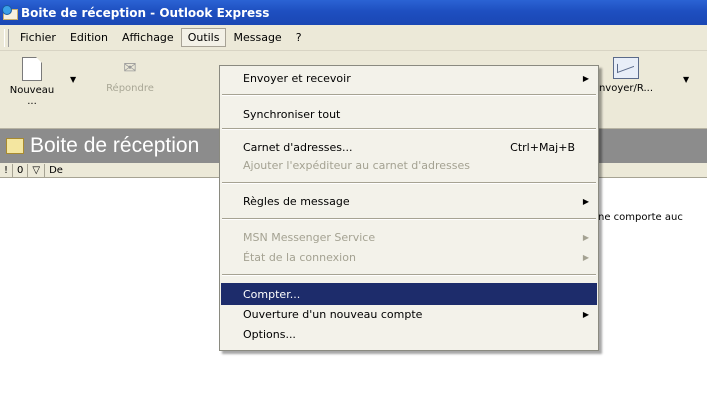 The image size is (707, 396). What do you see at coordinates (409, 78) in the screenshot?
I see `menu-item-send-receive: Envoyer et recevoir ▶` at bounding box center [409, 78].